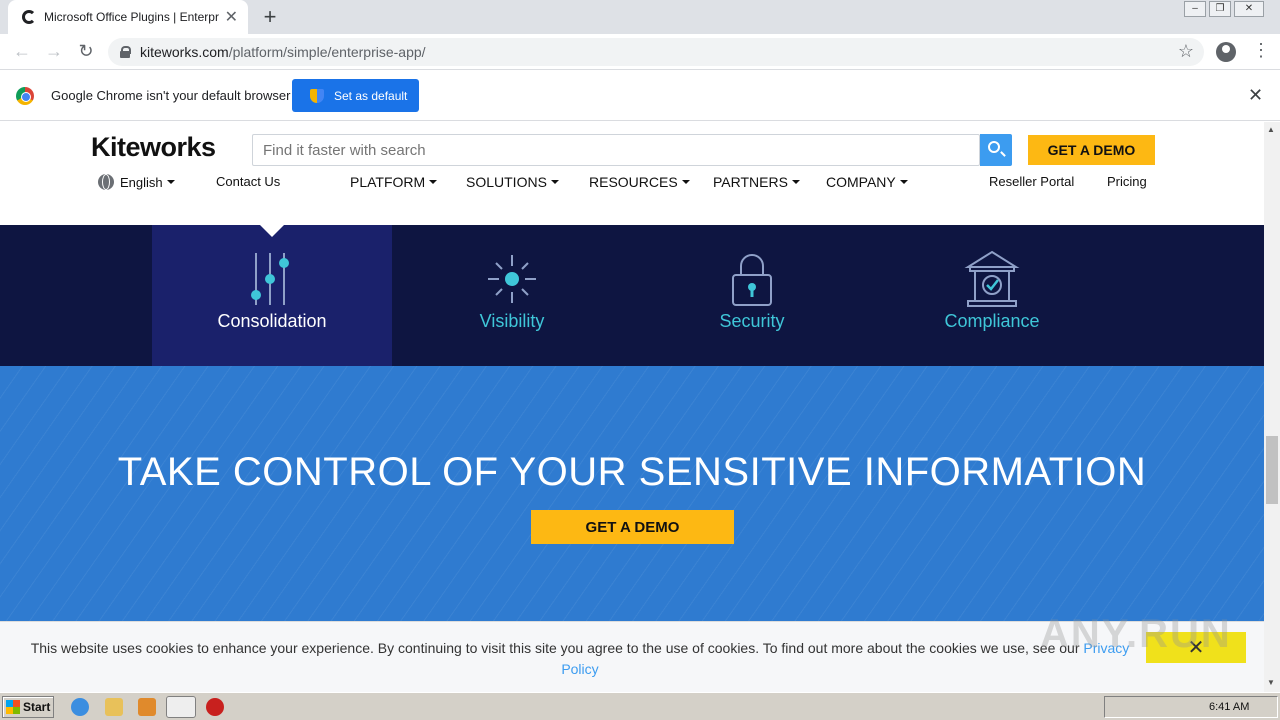 The height and width of the screenshot is (720, 1280). I want to click on page-scrollbar: ▲ ▼, so click(1272, 407).